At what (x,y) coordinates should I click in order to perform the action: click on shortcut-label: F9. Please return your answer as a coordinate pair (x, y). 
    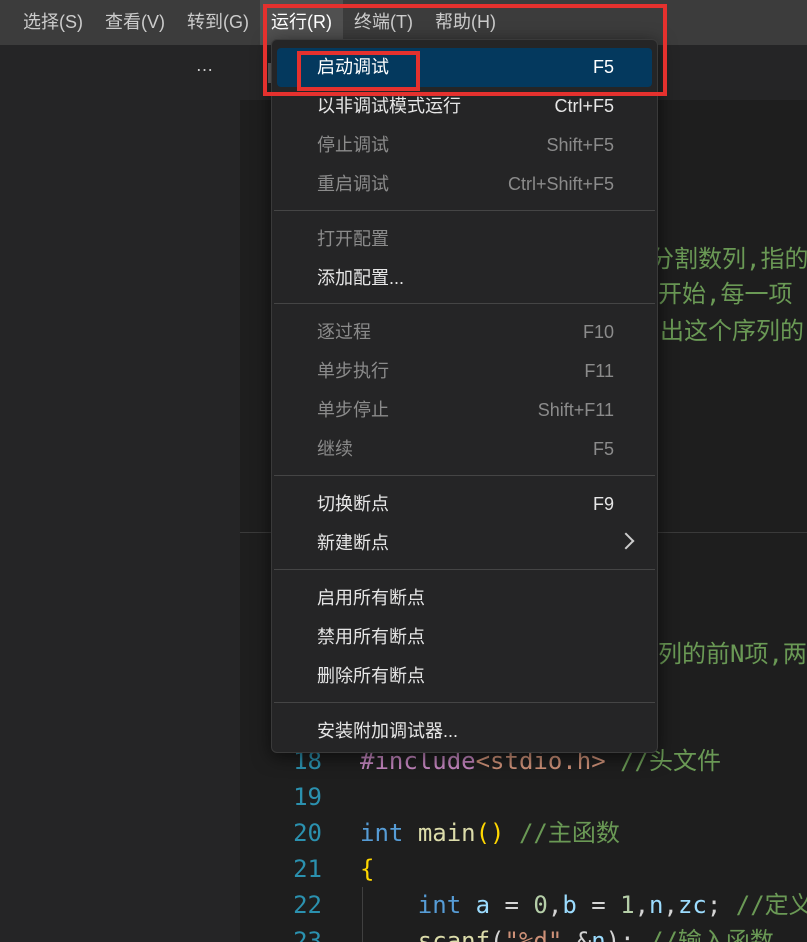
    Looking at the image, I should click on (603, 504).